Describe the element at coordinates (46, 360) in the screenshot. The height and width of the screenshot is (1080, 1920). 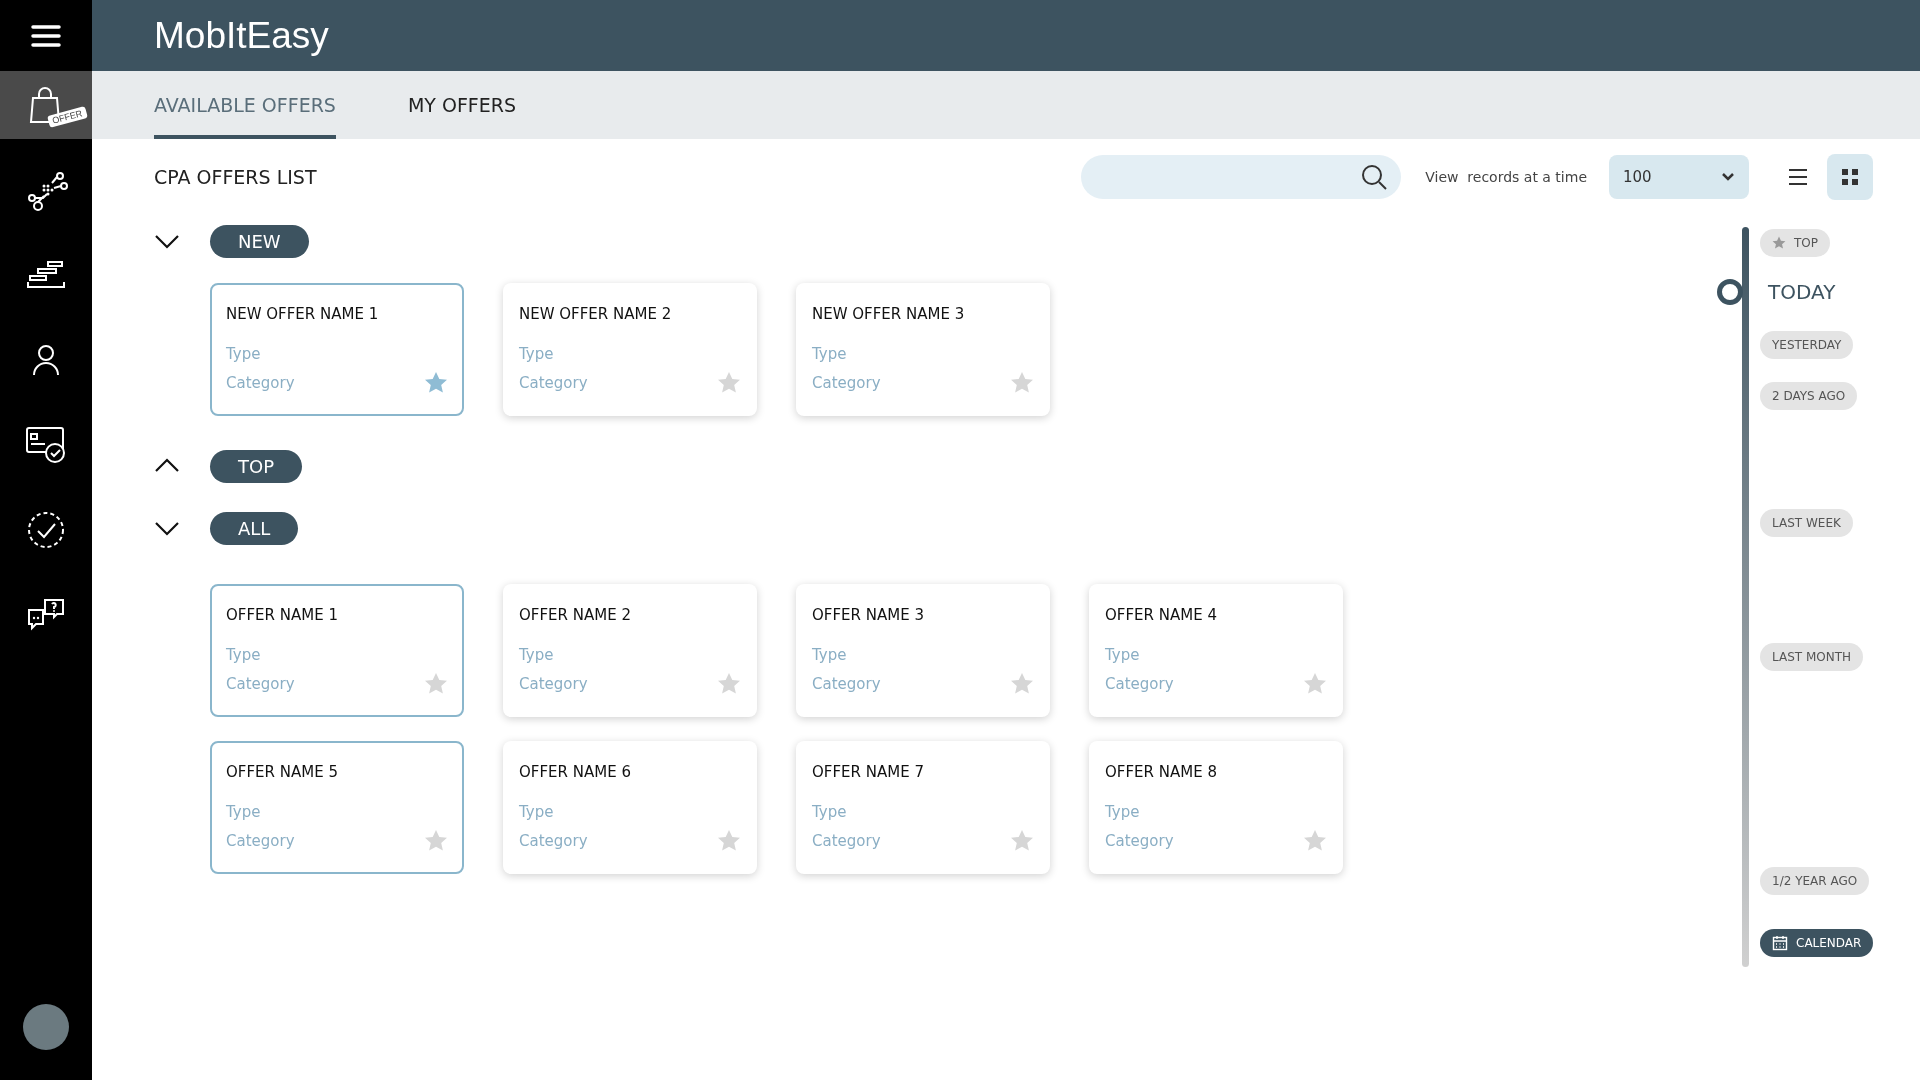
I see `user-icon` at that location.